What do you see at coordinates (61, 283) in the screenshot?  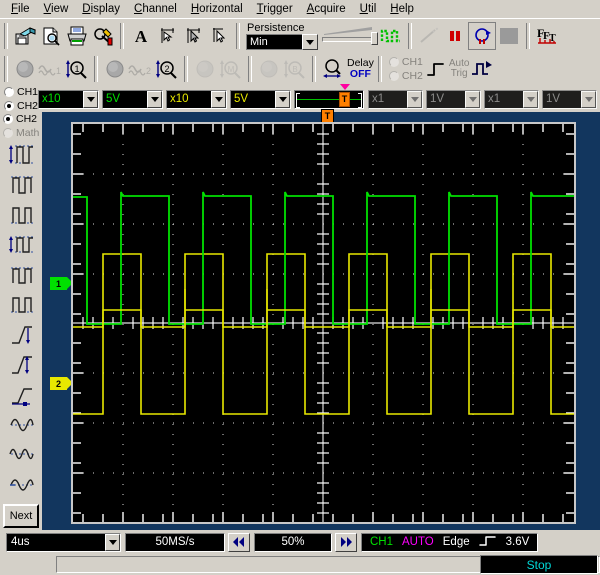 I see `ch1-position-marker: 1` at bounding box center [61, 283].